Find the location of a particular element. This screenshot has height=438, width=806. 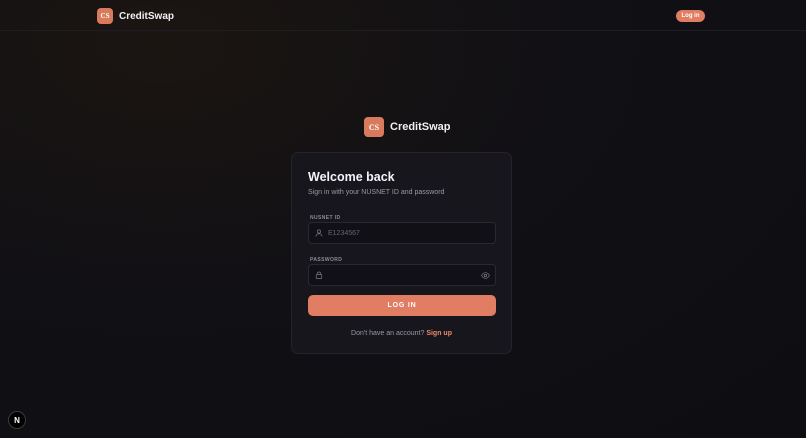

eye-icon is located at coordinates (485, 275).